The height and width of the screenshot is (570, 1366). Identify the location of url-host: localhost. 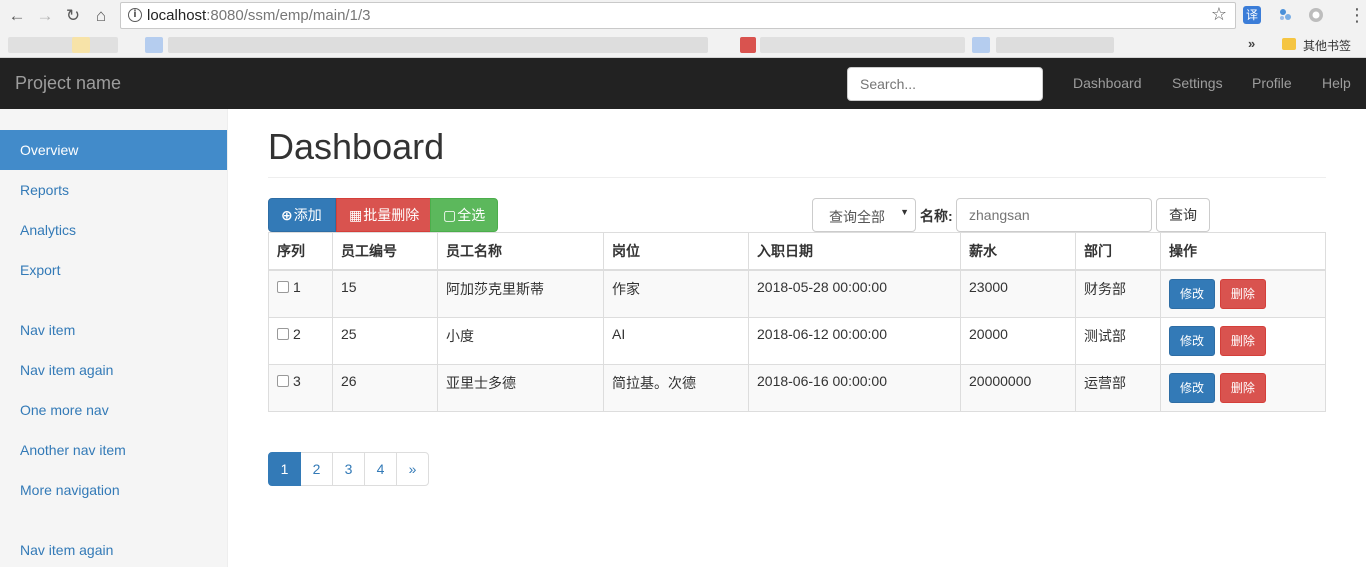
(177, 15).